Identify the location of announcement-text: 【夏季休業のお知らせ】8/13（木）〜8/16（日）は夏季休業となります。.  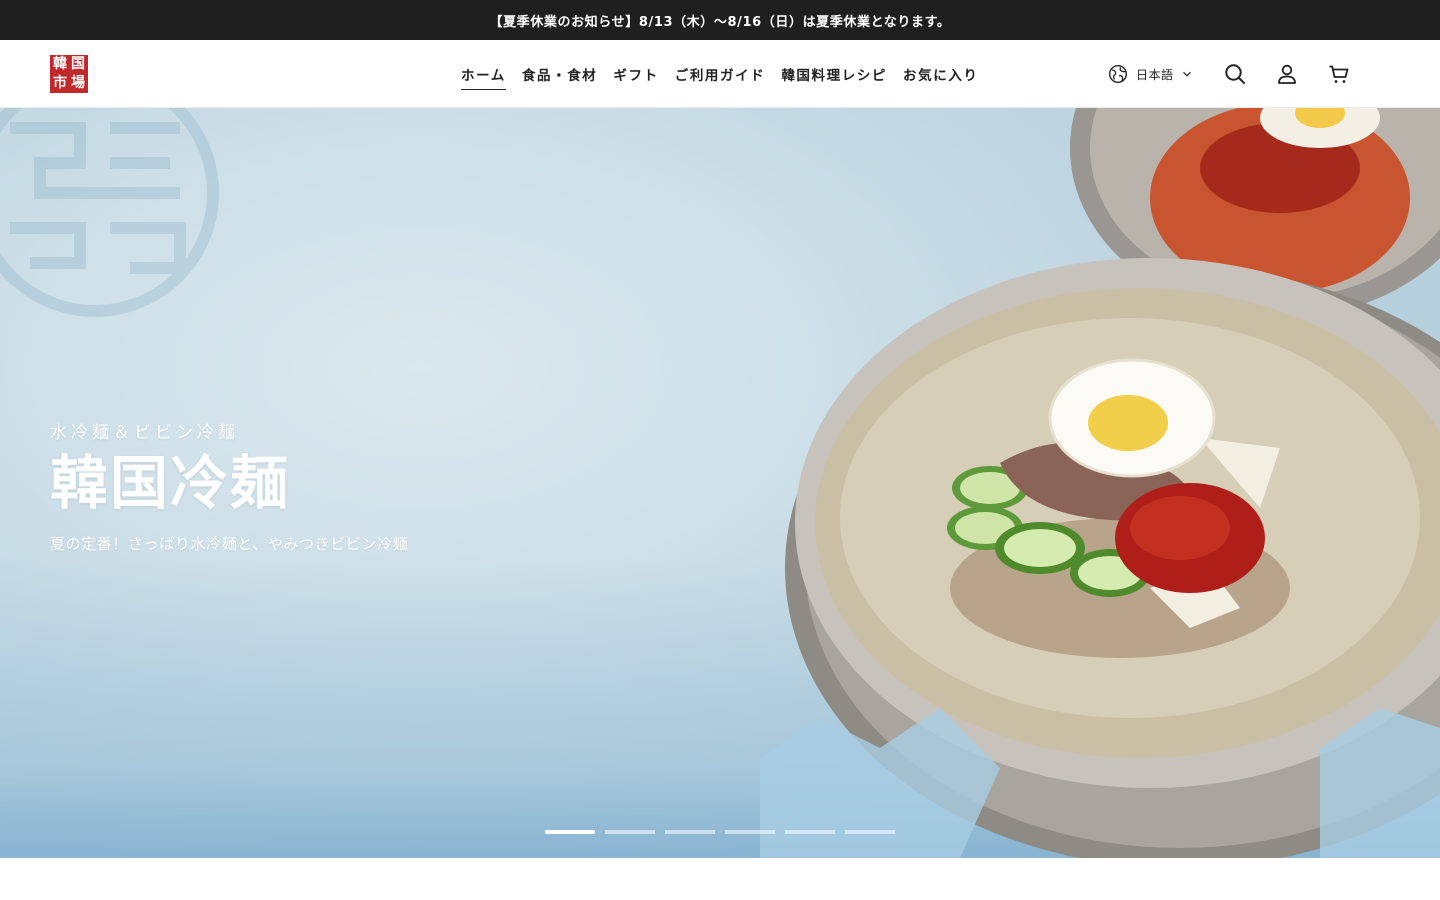
(720, 22).